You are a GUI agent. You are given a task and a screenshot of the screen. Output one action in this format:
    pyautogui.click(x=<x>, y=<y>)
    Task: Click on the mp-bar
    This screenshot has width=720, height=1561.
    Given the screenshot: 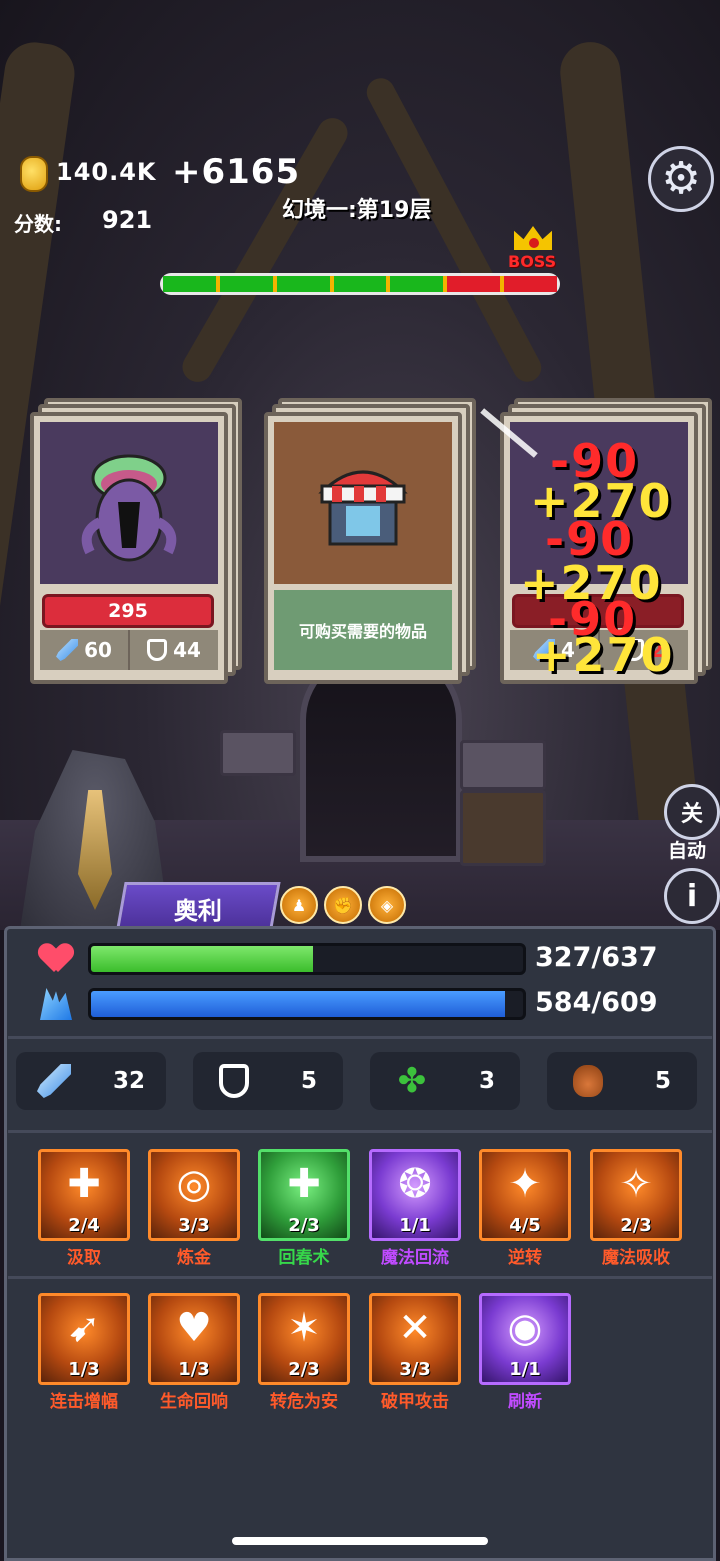 What is the action you would take?
    pyautogui.click(x=307, y=1004)
    